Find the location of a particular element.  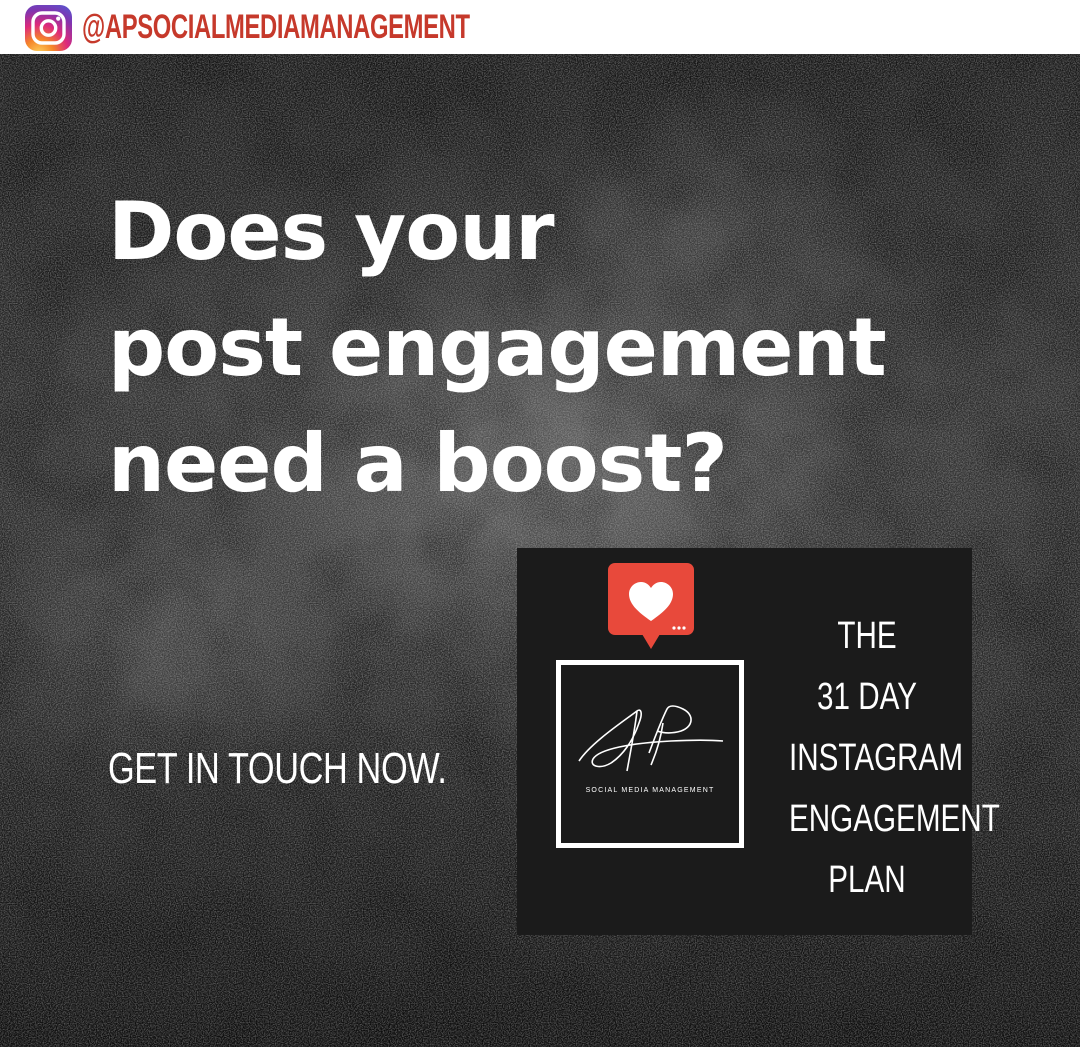

plan-line-2: 31 DAY is located at coordinates (867, 697).